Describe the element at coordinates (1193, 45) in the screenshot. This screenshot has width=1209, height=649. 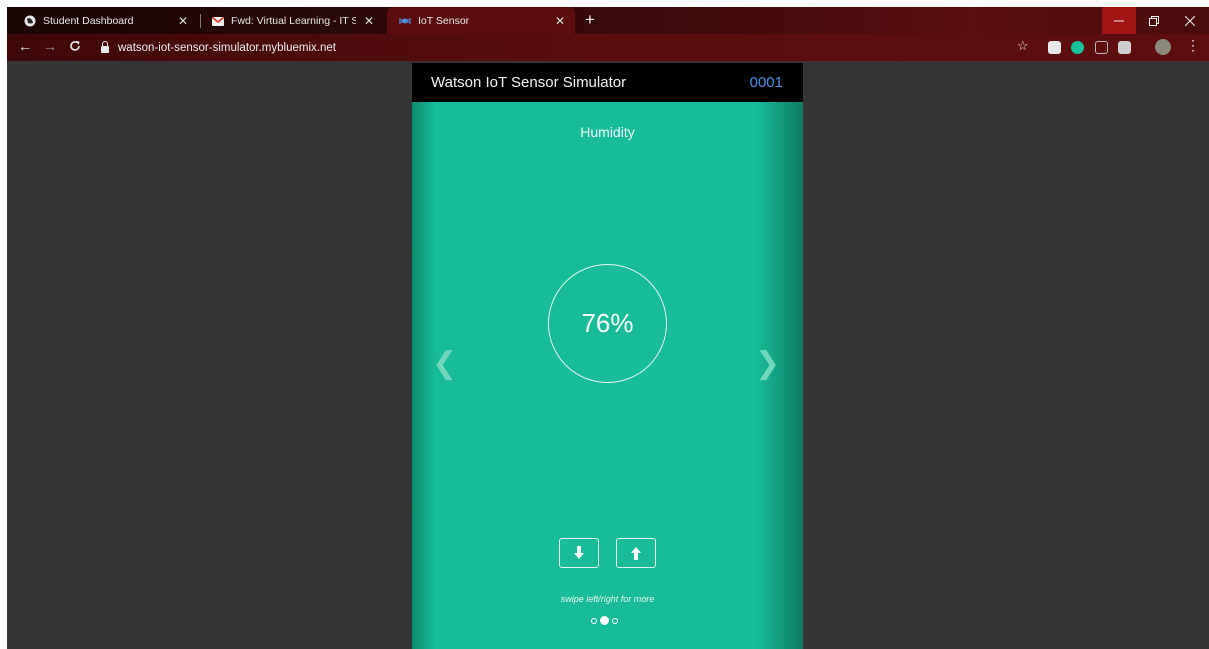
I see `browser-menu-icon: ⋮` at that location.